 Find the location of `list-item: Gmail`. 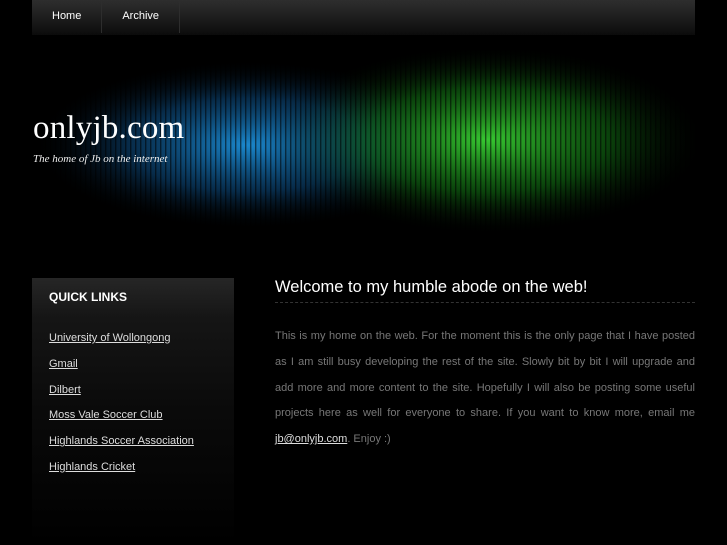

list-item: Gmail is located at coordinates (141, 371).